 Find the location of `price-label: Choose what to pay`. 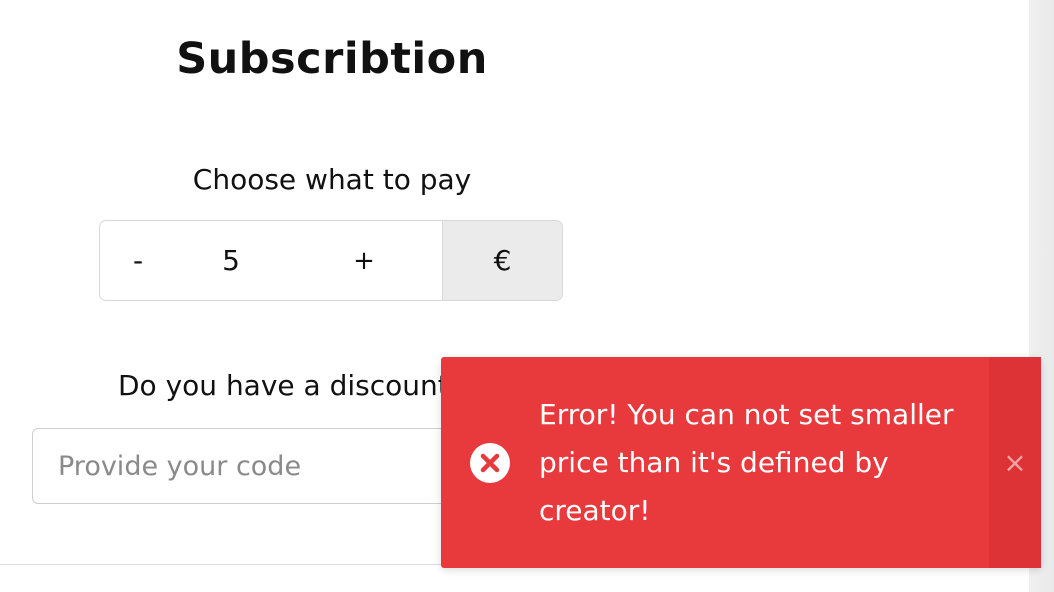

price-label: Choose what to pay is located at coordinates (332, 179).